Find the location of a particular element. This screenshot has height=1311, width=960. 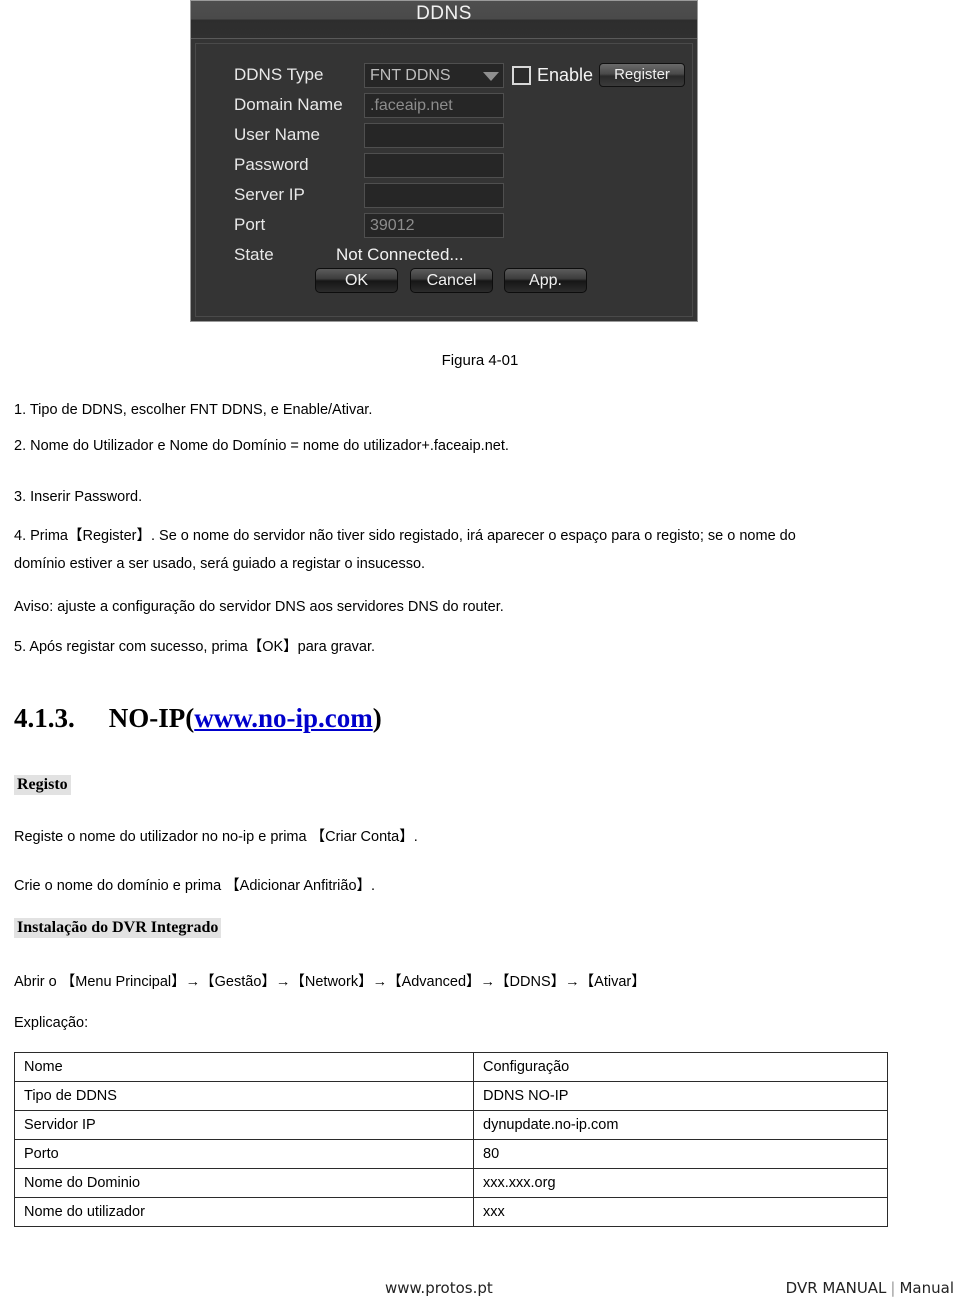

label-password: Password is located at coordinates (271, 164).